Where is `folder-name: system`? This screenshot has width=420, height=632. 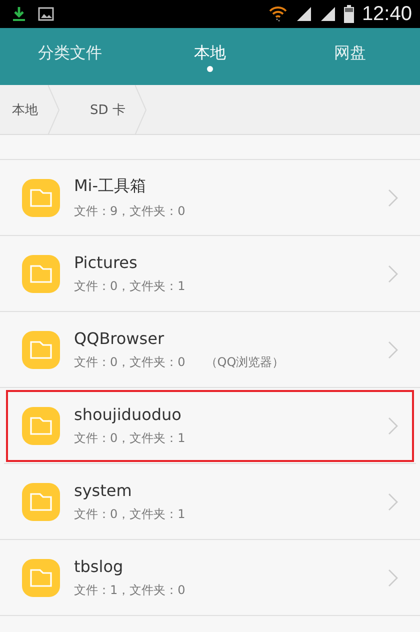 folder-name: system is located at coordinates (103, 490).